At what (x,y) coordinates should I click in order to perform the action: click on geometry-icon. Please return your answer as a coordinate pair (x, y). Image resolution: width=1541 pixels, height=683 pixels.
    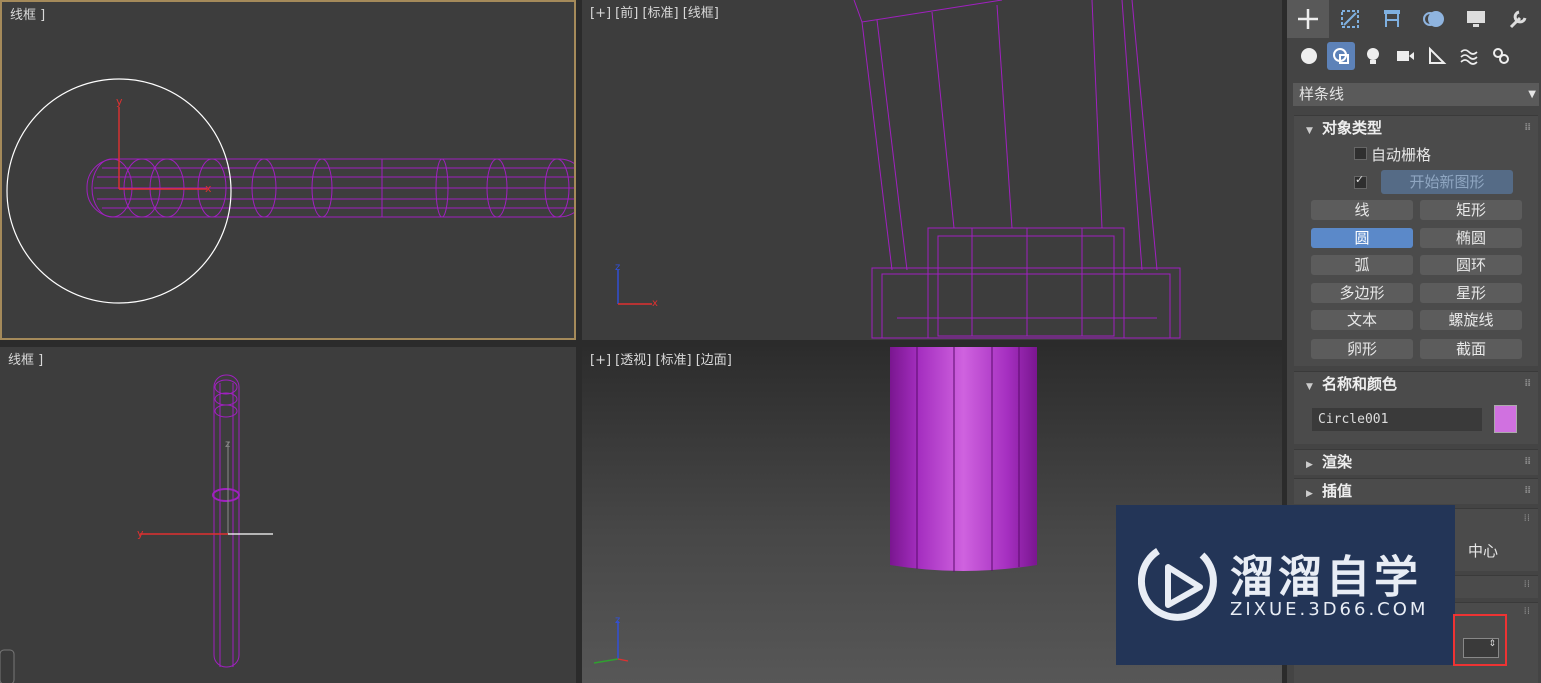
    Looking at the image, I should click on (1309, 56).